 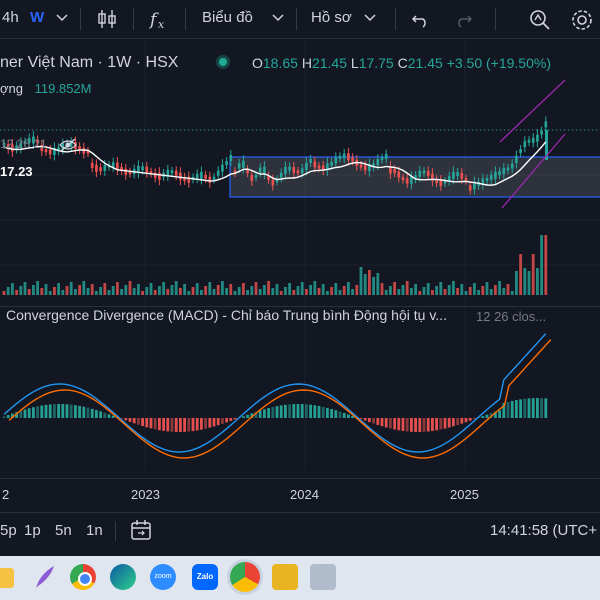 I want to click on range-button: 5n, so click(x=63, y=530).